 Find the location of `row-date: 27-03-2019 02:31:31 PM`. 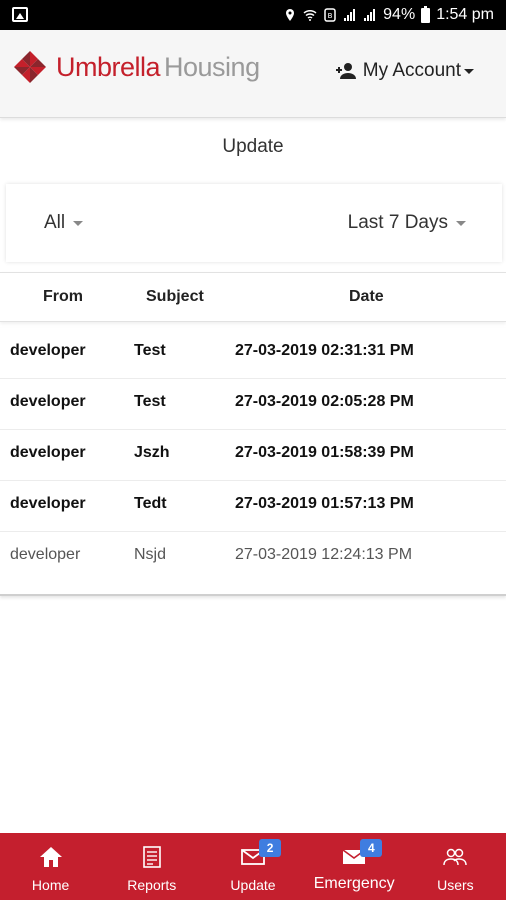

row-date: 27-03-2019 02:31:31 PM is located at coordinates (324, 350).